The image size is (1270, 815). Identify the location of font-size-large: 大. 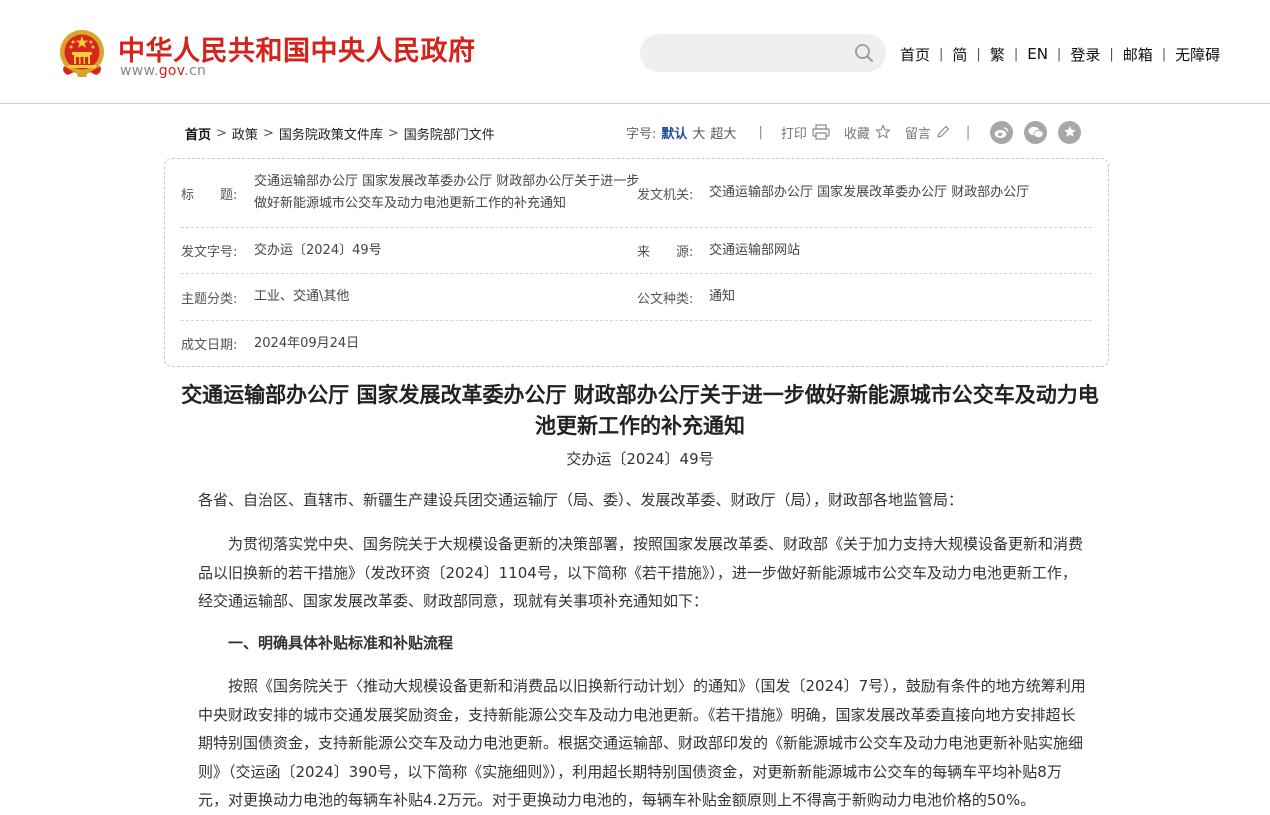
(698, 132).